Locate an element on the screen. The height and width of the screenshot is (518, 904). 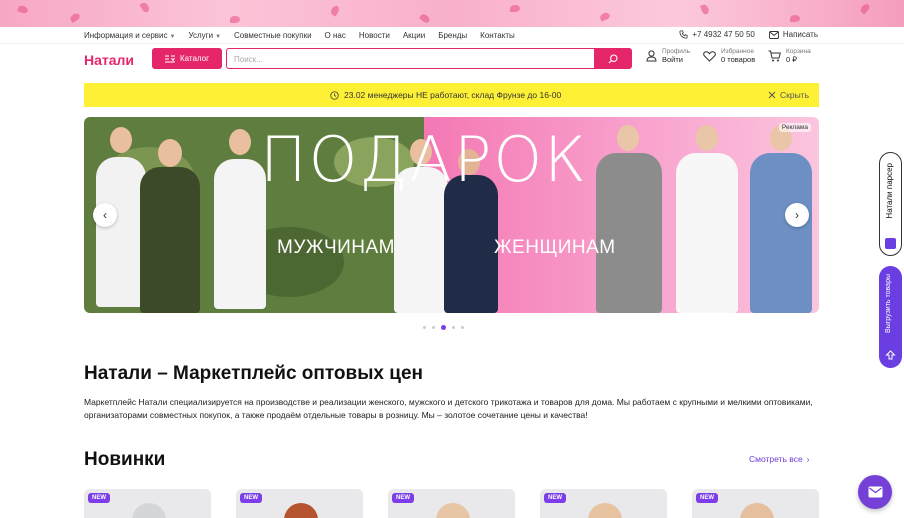
nav-item-info: Информация и сервис ▼ is located at coordinates (129, 35).